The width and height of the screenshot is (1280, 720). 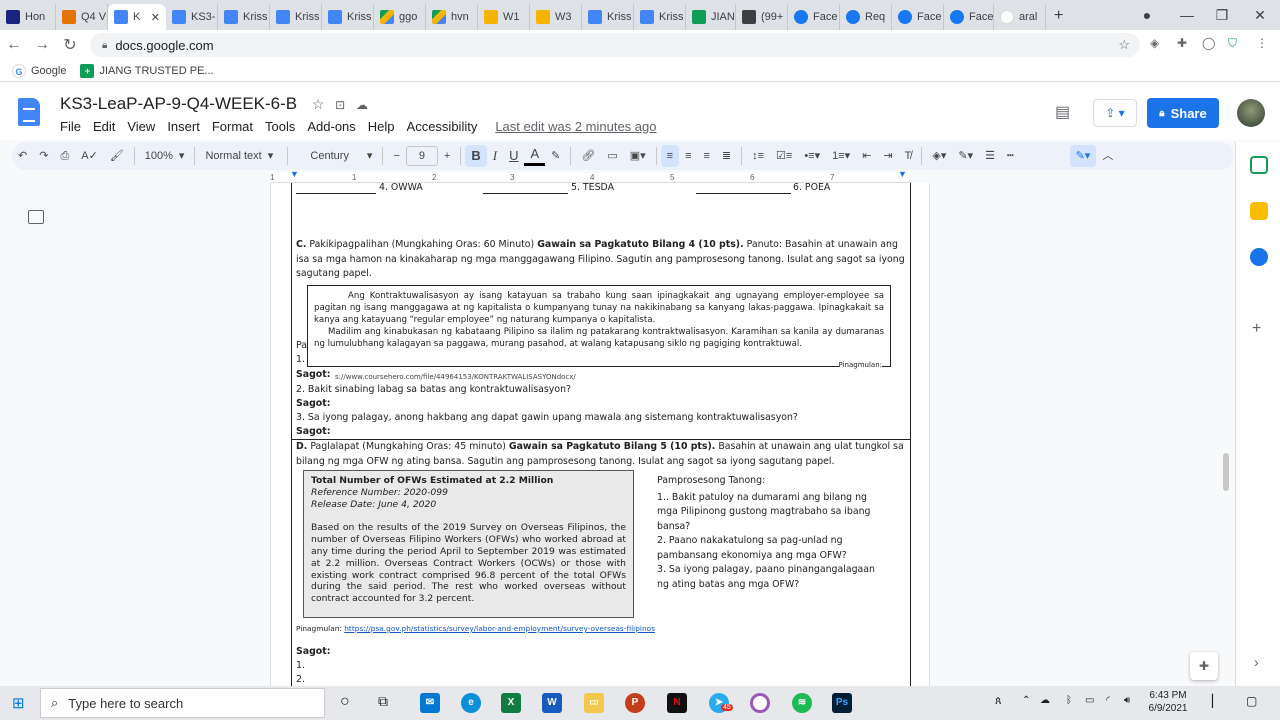 I want to click on fill-color-icon: ◈▾, so click(x=939, y=156).